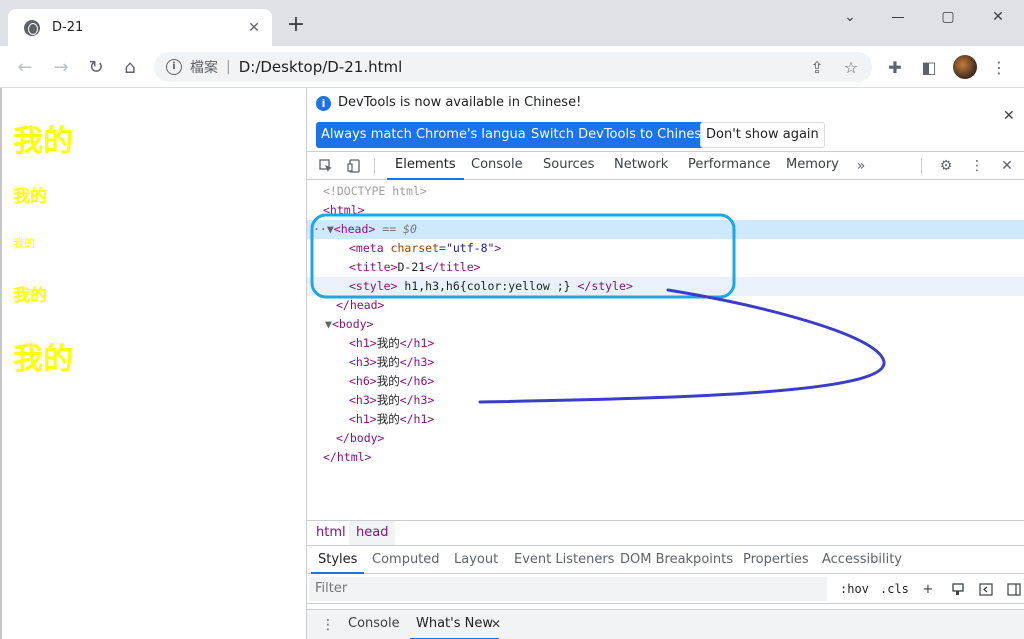  Describe the element at coordinates (776, 560) in the screenshot. I see `tab-properties: Properties` at that location.